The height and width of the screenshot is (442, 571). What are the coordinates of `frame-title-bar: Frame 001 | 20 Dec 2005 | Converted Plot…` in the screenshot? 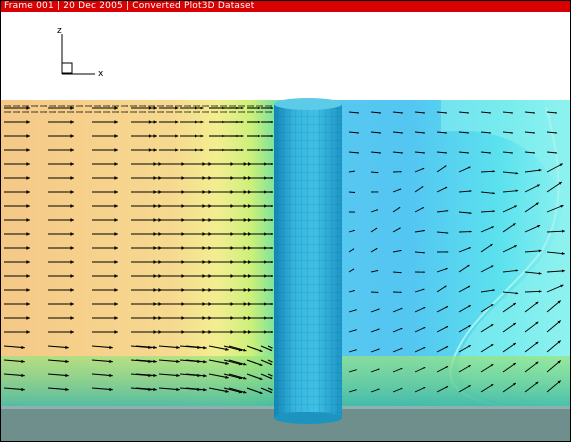 It's located at (285, 6).